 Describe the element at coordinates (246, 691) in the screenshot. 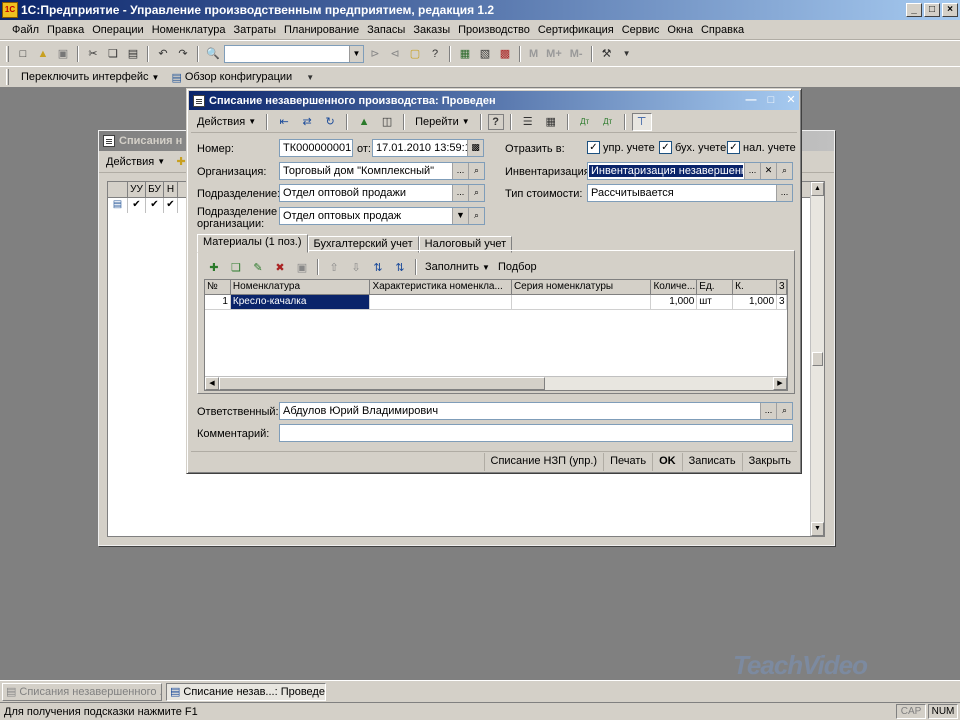

I see `task-wip-writeoff-document: ▤ Списание незав...: Проведен` at that location.